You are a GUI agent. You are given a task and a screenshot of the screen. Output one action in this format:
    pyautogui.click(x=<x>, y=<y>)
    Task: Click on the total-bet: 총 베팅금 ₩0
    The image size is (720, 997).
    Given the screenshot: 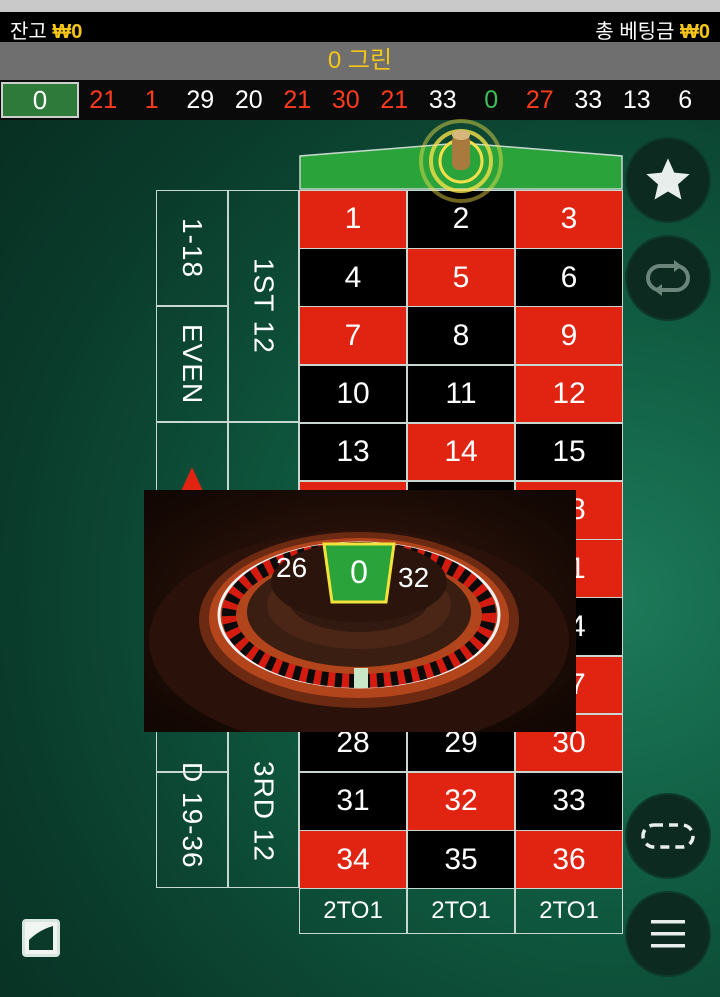 What is the action you would take?
    pyautogui.click(x=652, y=29)
    